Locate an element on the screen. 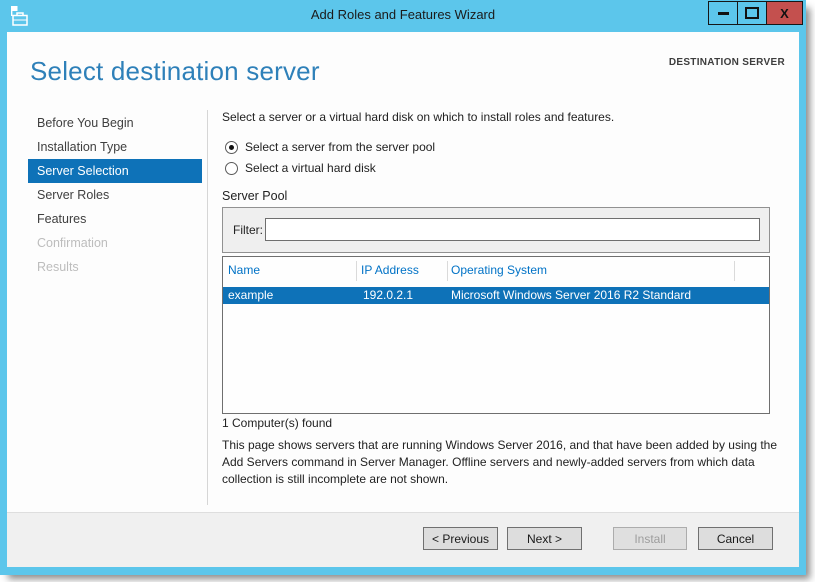 This screenshot has width=815, height=582. filter-panel: Filter: is located at coordinates (496, 230).